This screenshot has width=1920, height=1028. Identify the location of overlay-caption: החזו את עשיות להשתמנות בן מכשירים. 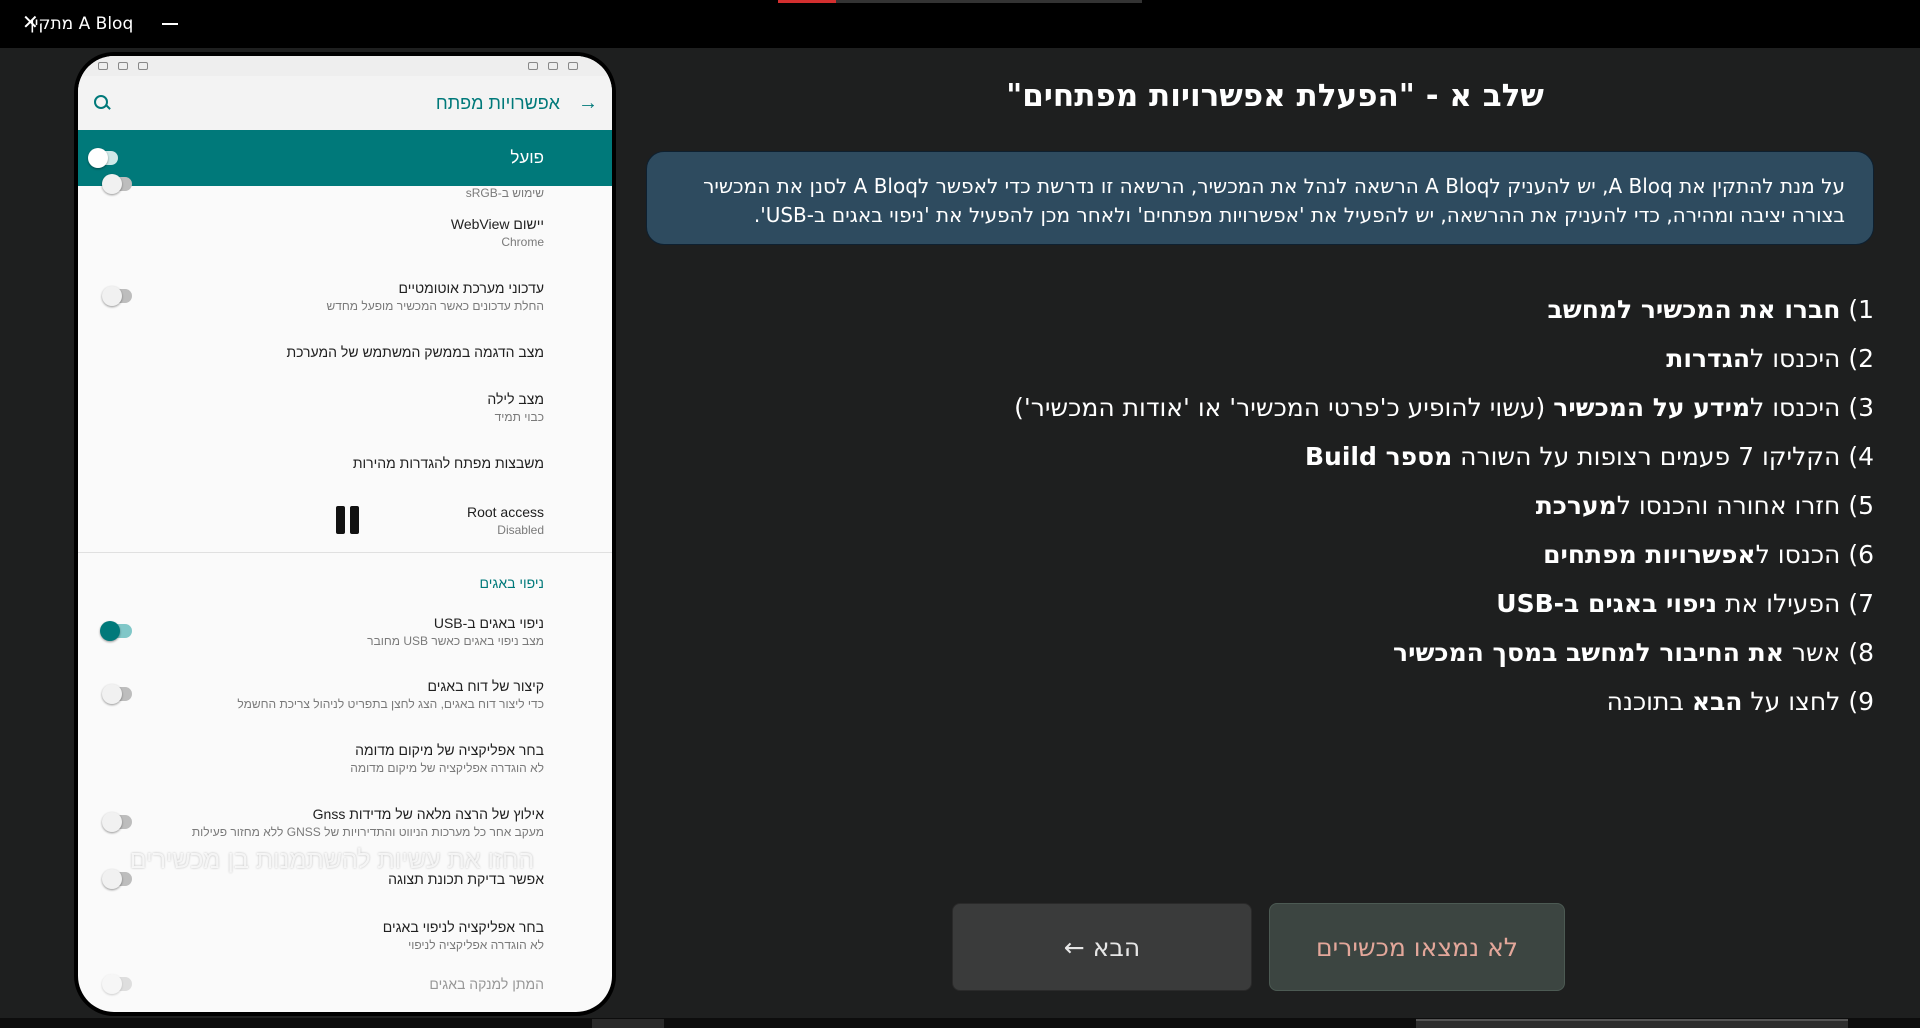
(332, 860).